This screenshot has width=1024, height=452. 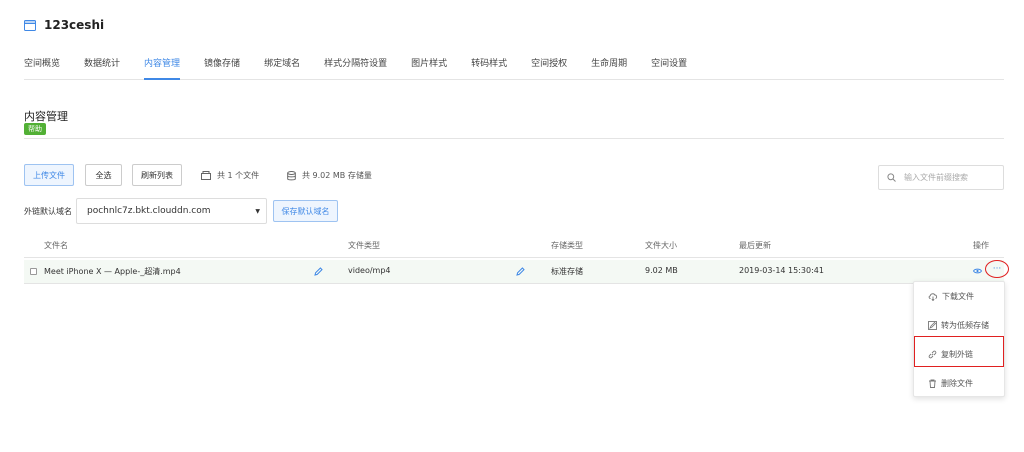 I want to click on edit-name-icon, so click(x=318, y=271).